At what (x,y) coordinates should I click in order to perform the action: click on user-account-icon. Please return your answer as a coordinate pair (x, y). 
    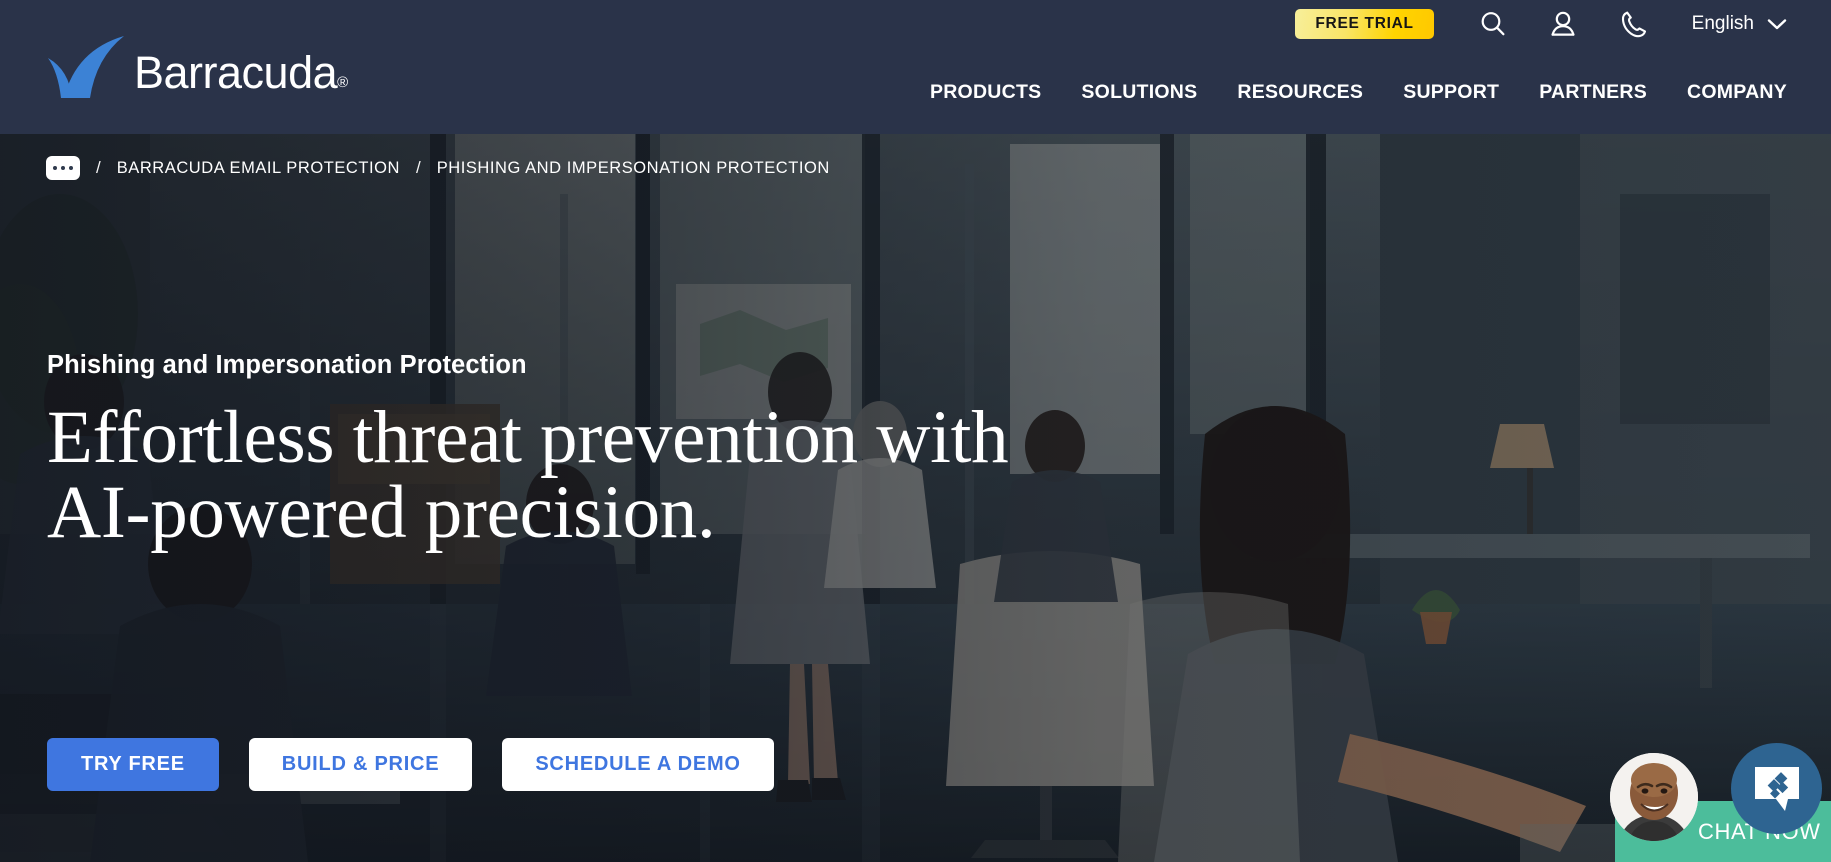
    Looking at the image, I should click on (1563, 24).